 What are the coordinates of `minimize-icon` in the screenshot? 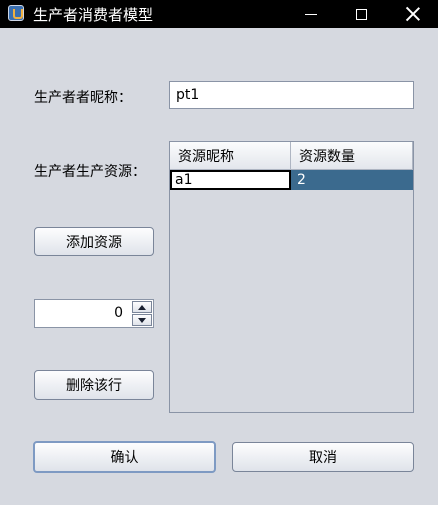 It's located at (311, 14).